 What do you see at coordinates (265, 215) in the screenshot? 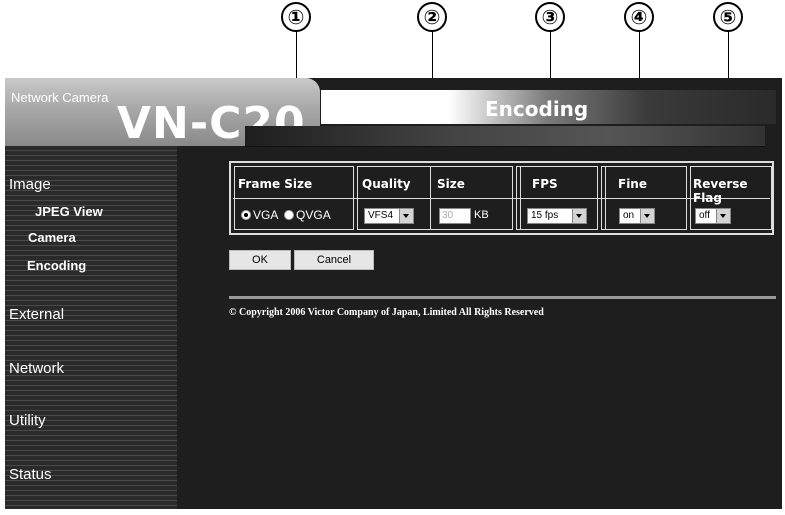
I see `radio-vga-label: VGA` at bounding box center [265, 215].